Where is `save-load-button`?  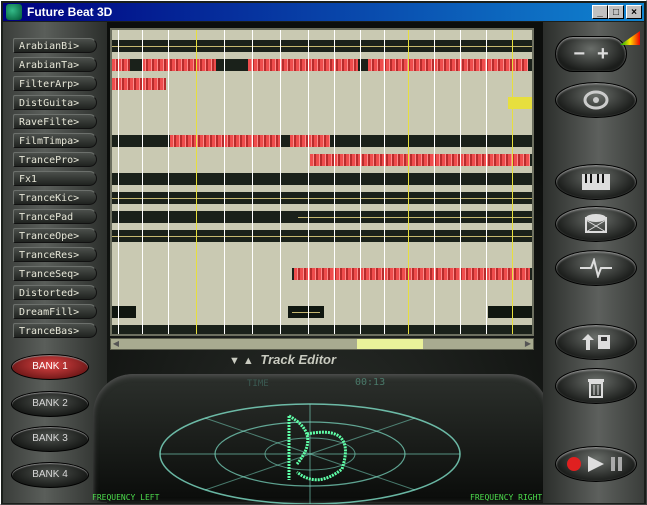
save-load-button is located at coordinates (596, 342).